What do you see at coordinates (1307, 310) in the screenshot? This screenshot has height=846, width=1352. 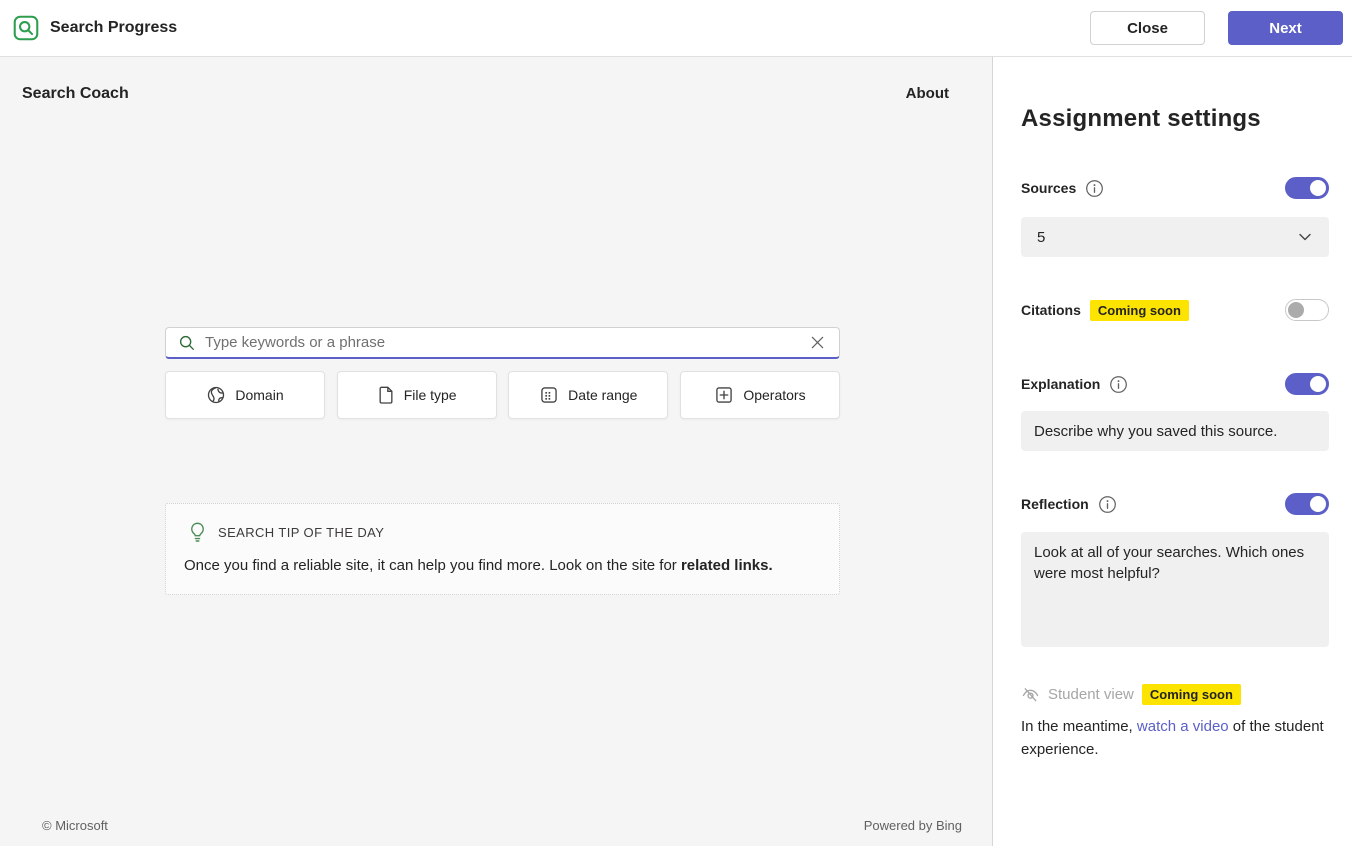 I see `citations-toggle` at bounding box center [1307, 310].